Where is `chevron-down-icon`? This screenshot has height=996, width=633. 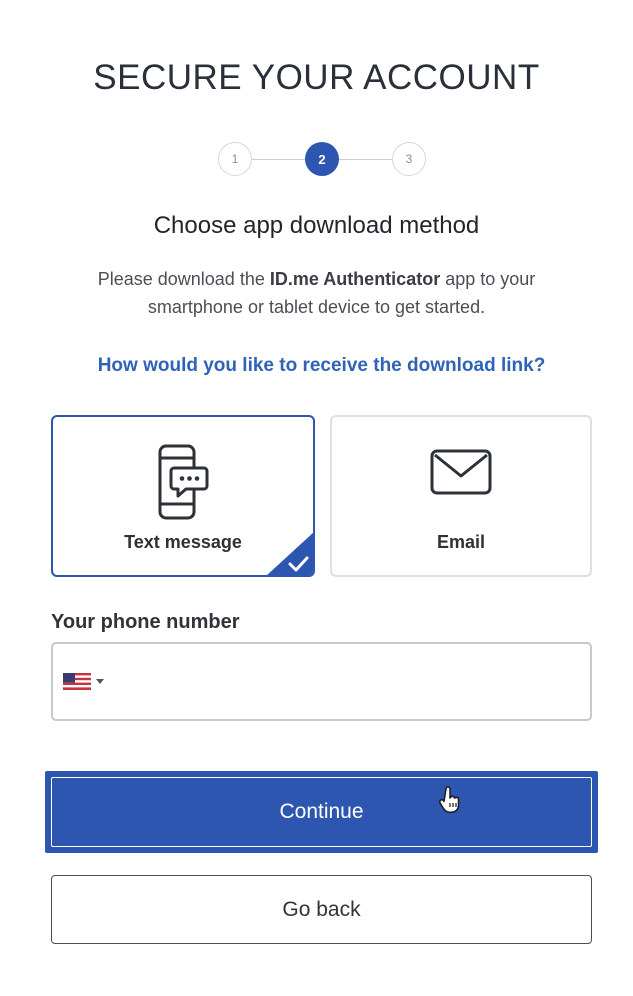 chevron-down-icon is located at coordinates (100, 681).